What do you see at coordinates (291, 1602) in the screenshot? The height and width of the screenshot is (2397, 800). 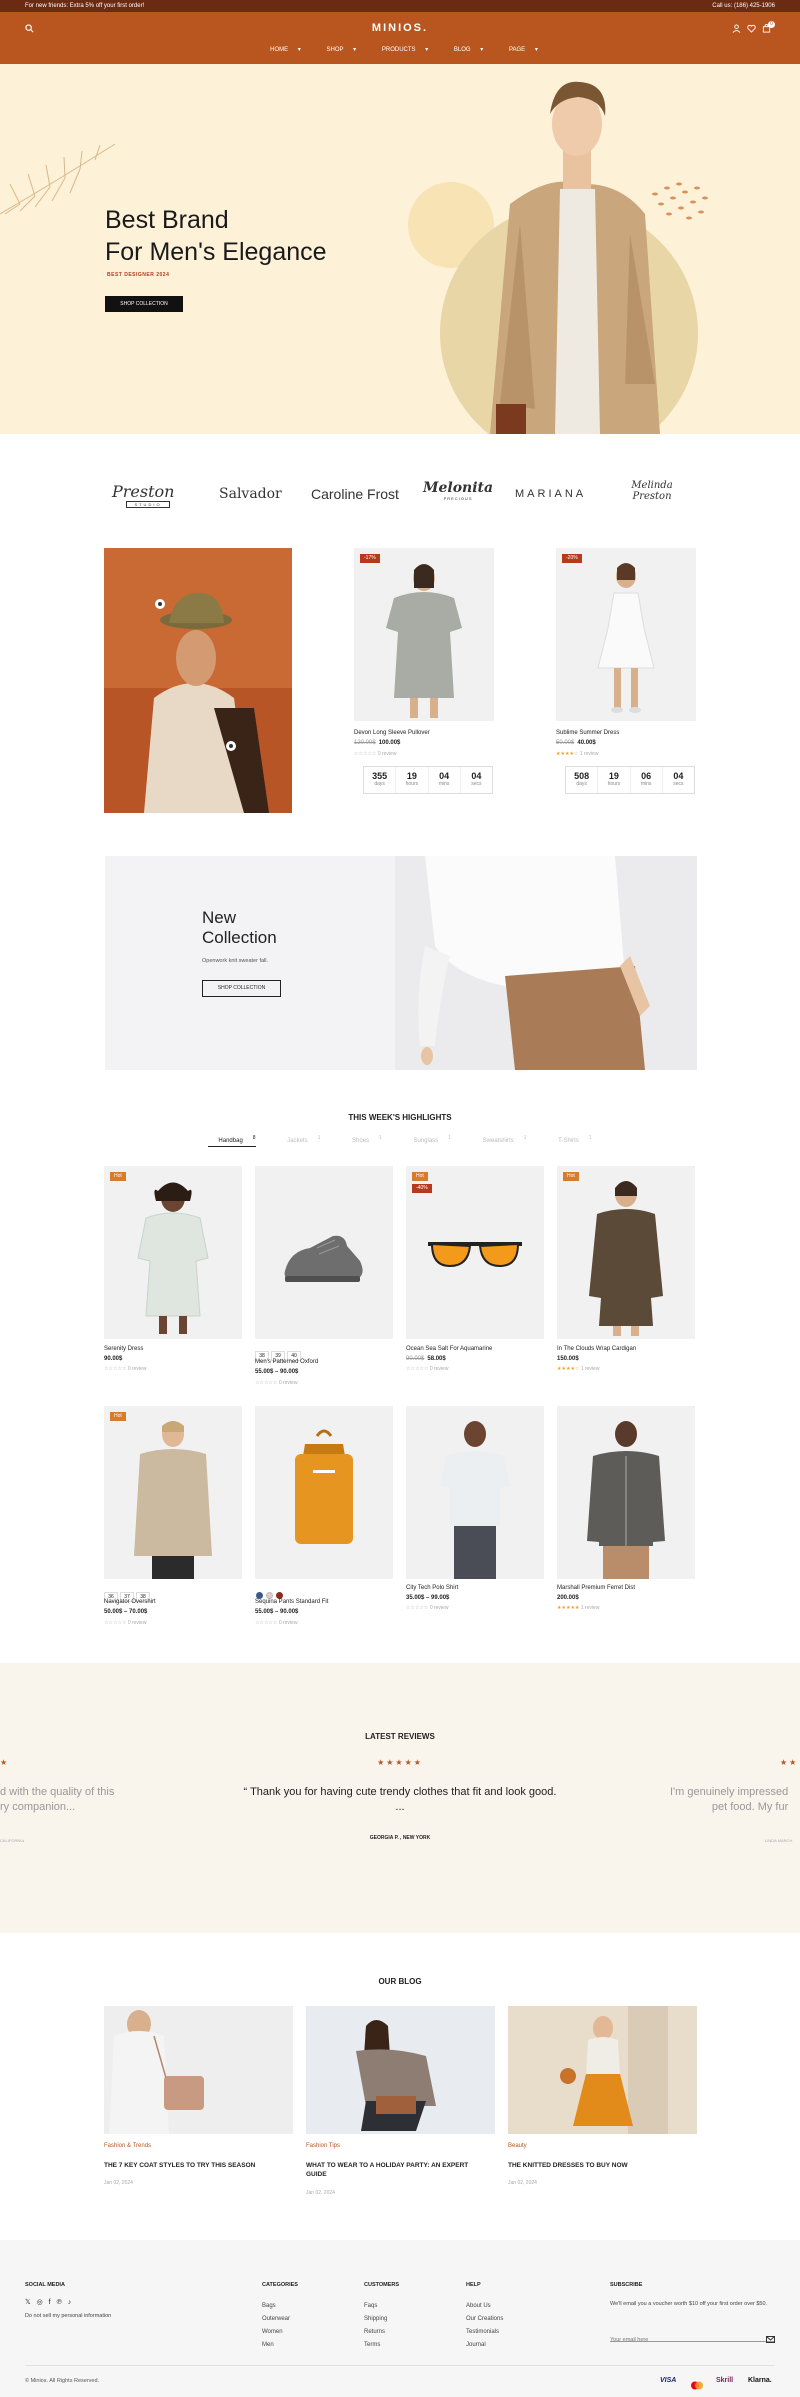 I see `product-name: Sequina Pants Standard Fit` at bounding box center [291, 1602].